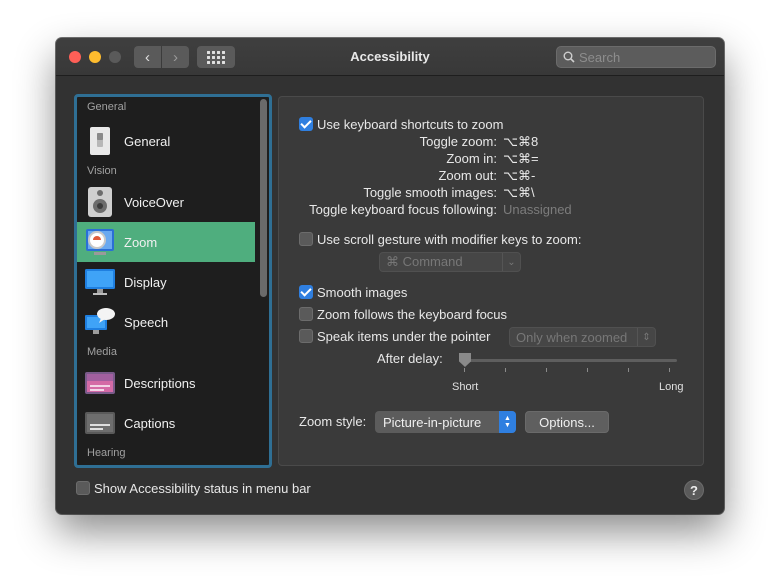  Describe the element at coordinates (147, 141) in the screenshot. I see `sidebar-item-label: General` at that location.